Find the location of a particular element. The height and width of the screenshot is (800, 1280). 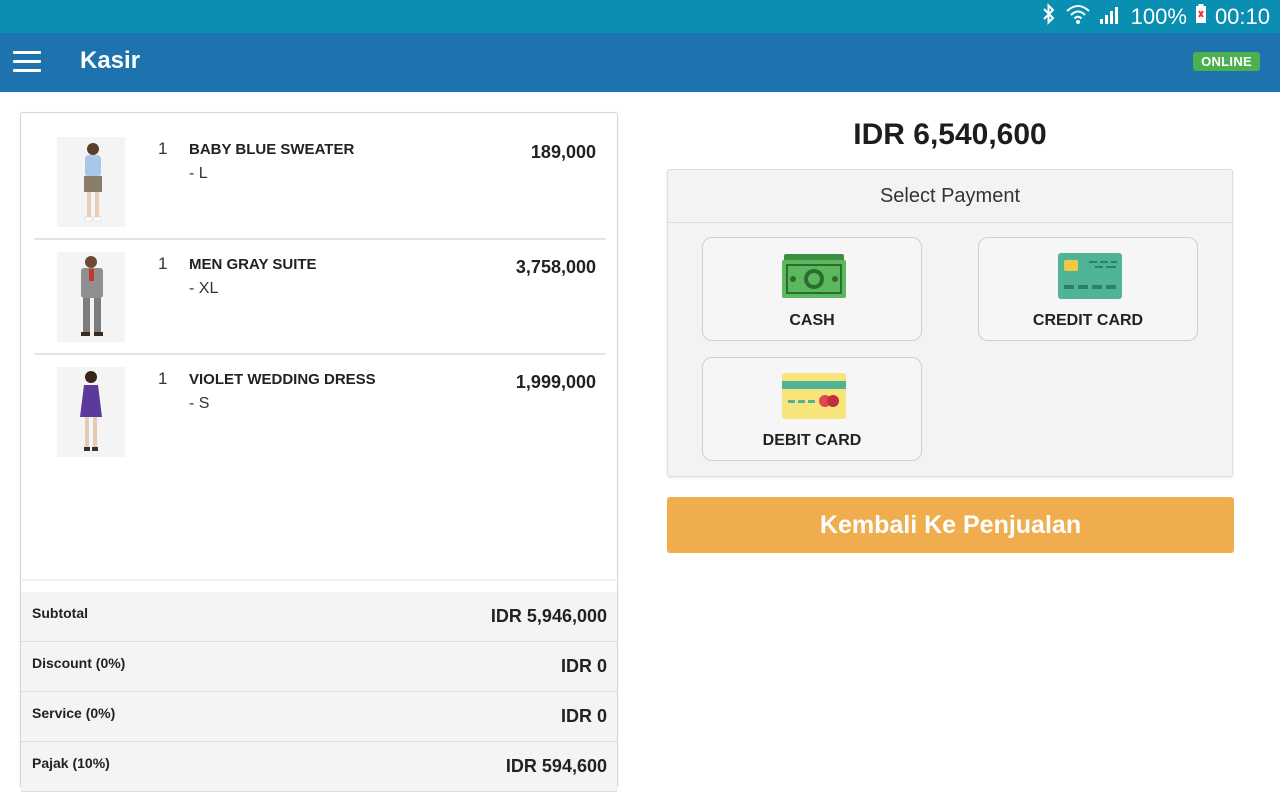

total-label: Subtotal is located at coordinates (60, 613).